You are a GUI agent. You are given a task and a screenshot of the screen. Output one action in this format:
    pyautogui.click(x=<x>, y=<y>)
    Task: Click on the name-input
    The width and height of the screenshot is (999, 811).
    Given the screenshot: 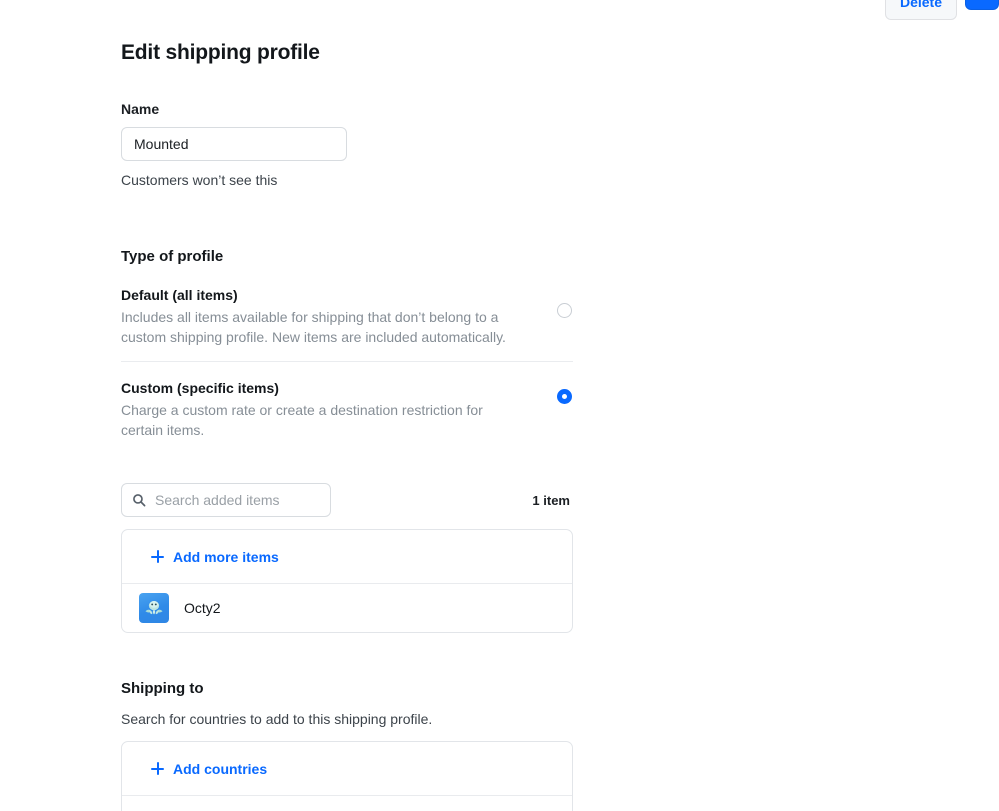 What is the action you would take?
    pyautogui.click(x=234, y=144)
    